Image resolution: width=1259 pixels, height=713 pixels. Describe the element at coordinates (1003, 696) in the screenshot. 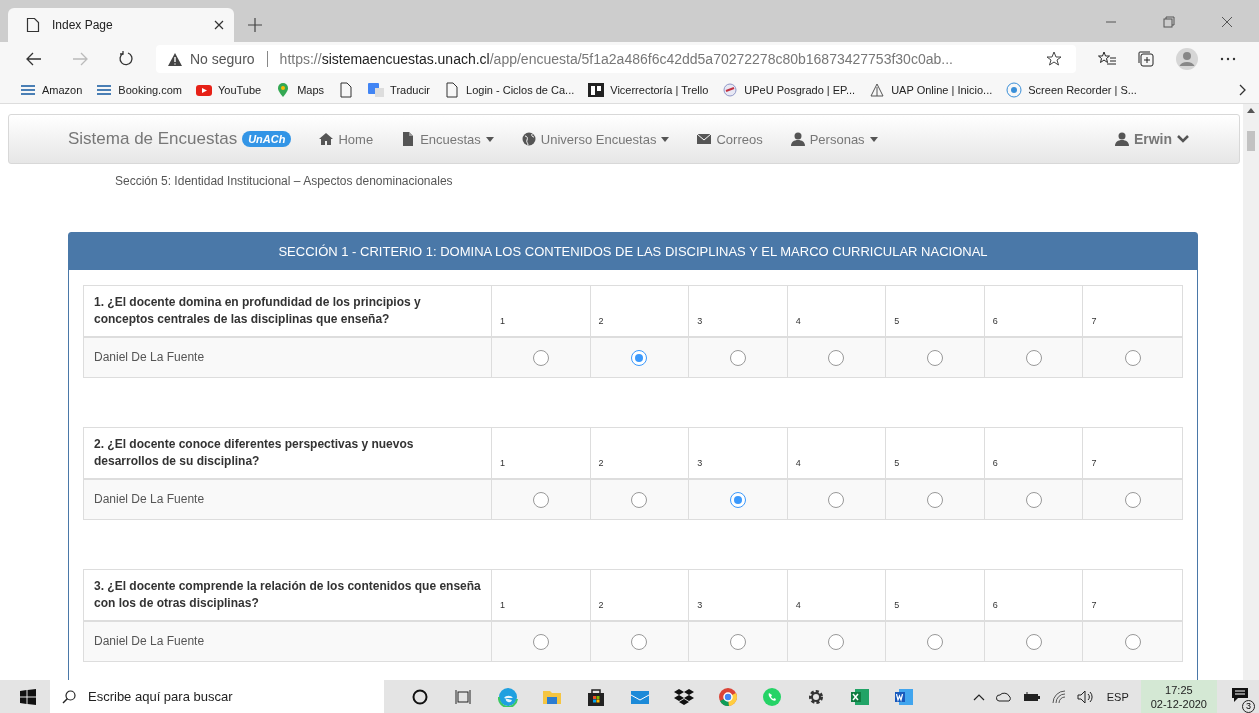

I see `cloud-icon` at that location.